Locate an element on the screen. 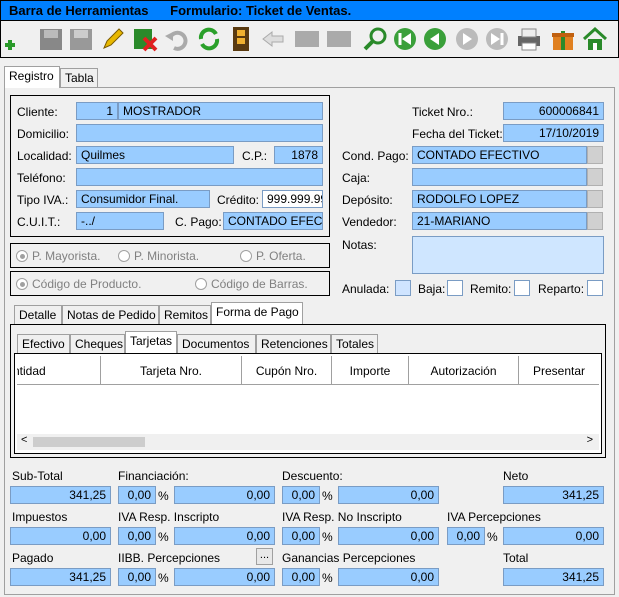 This screenshot has width=619, height=597. iva-perc-field: 0,00 is located at coordinates (553, 536).